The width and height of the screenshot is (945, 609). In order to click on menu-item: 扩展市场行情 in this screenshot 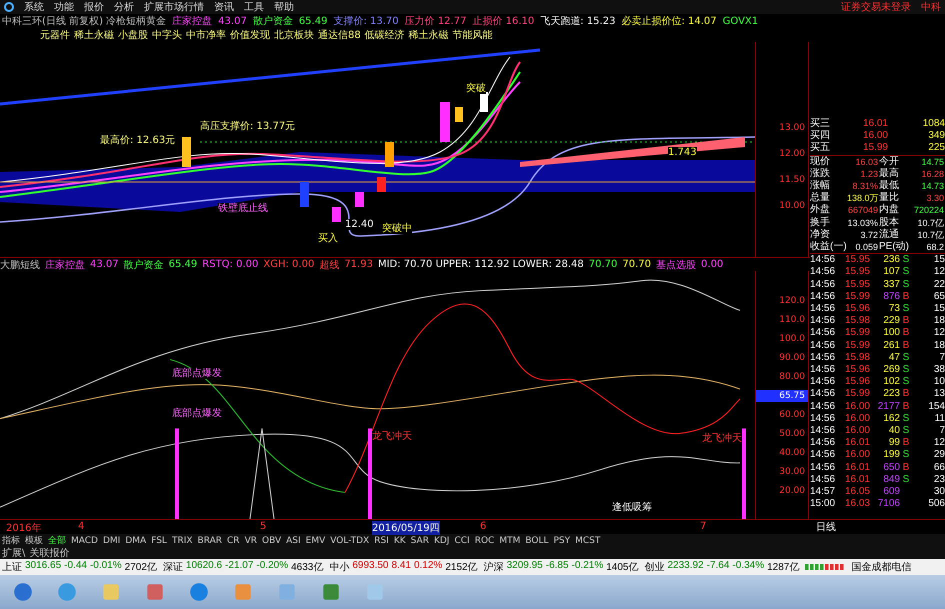, I will do `click(174, 7)`.